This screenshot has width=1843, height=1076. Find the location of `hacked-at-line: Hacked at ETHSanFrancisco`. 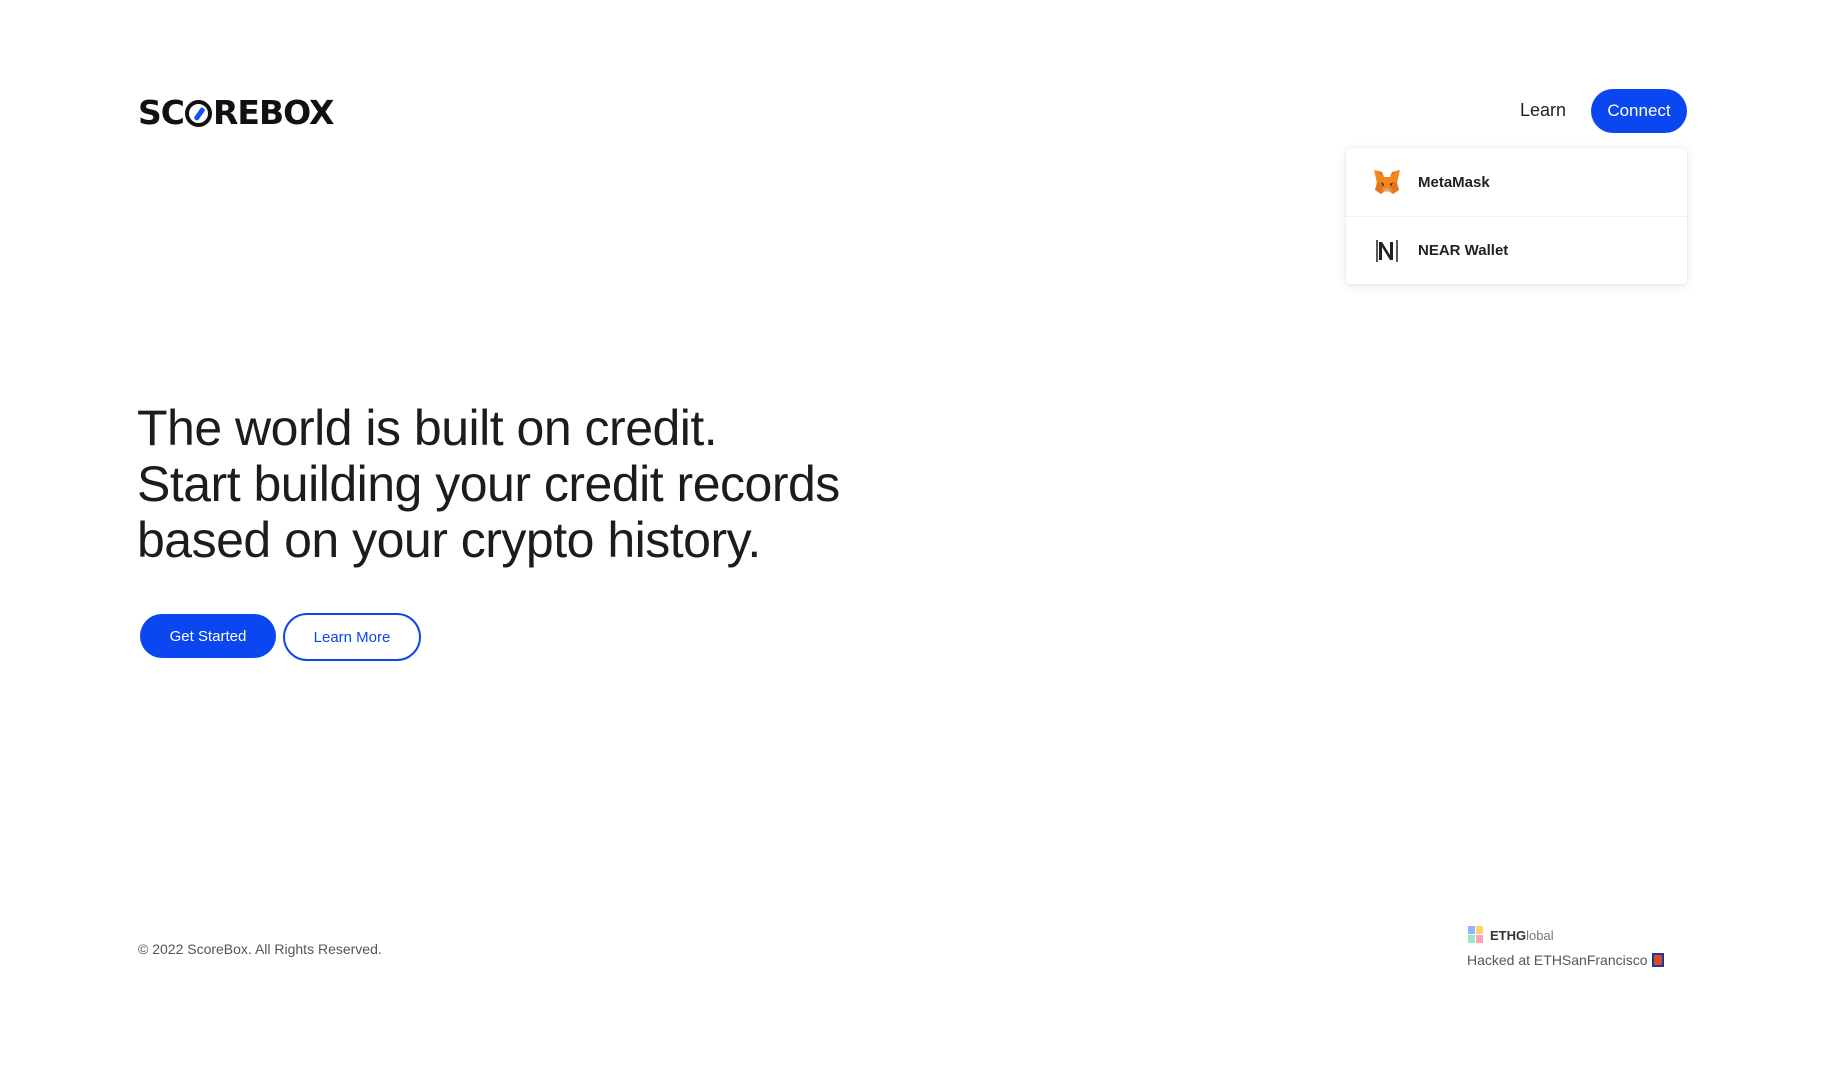

hacked-at-line: Hacked at ETHSanFrancisco is located at coordinates (1565, 960).